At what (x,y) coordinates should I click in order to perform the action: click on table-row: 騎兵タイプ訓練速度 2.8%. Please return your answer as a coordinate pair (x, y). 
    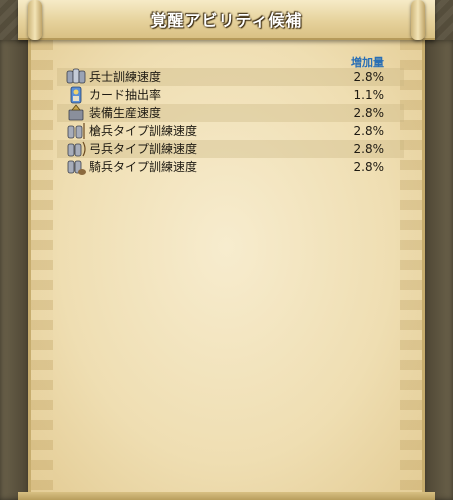
    Looking at the image, I should click on (230, 167).